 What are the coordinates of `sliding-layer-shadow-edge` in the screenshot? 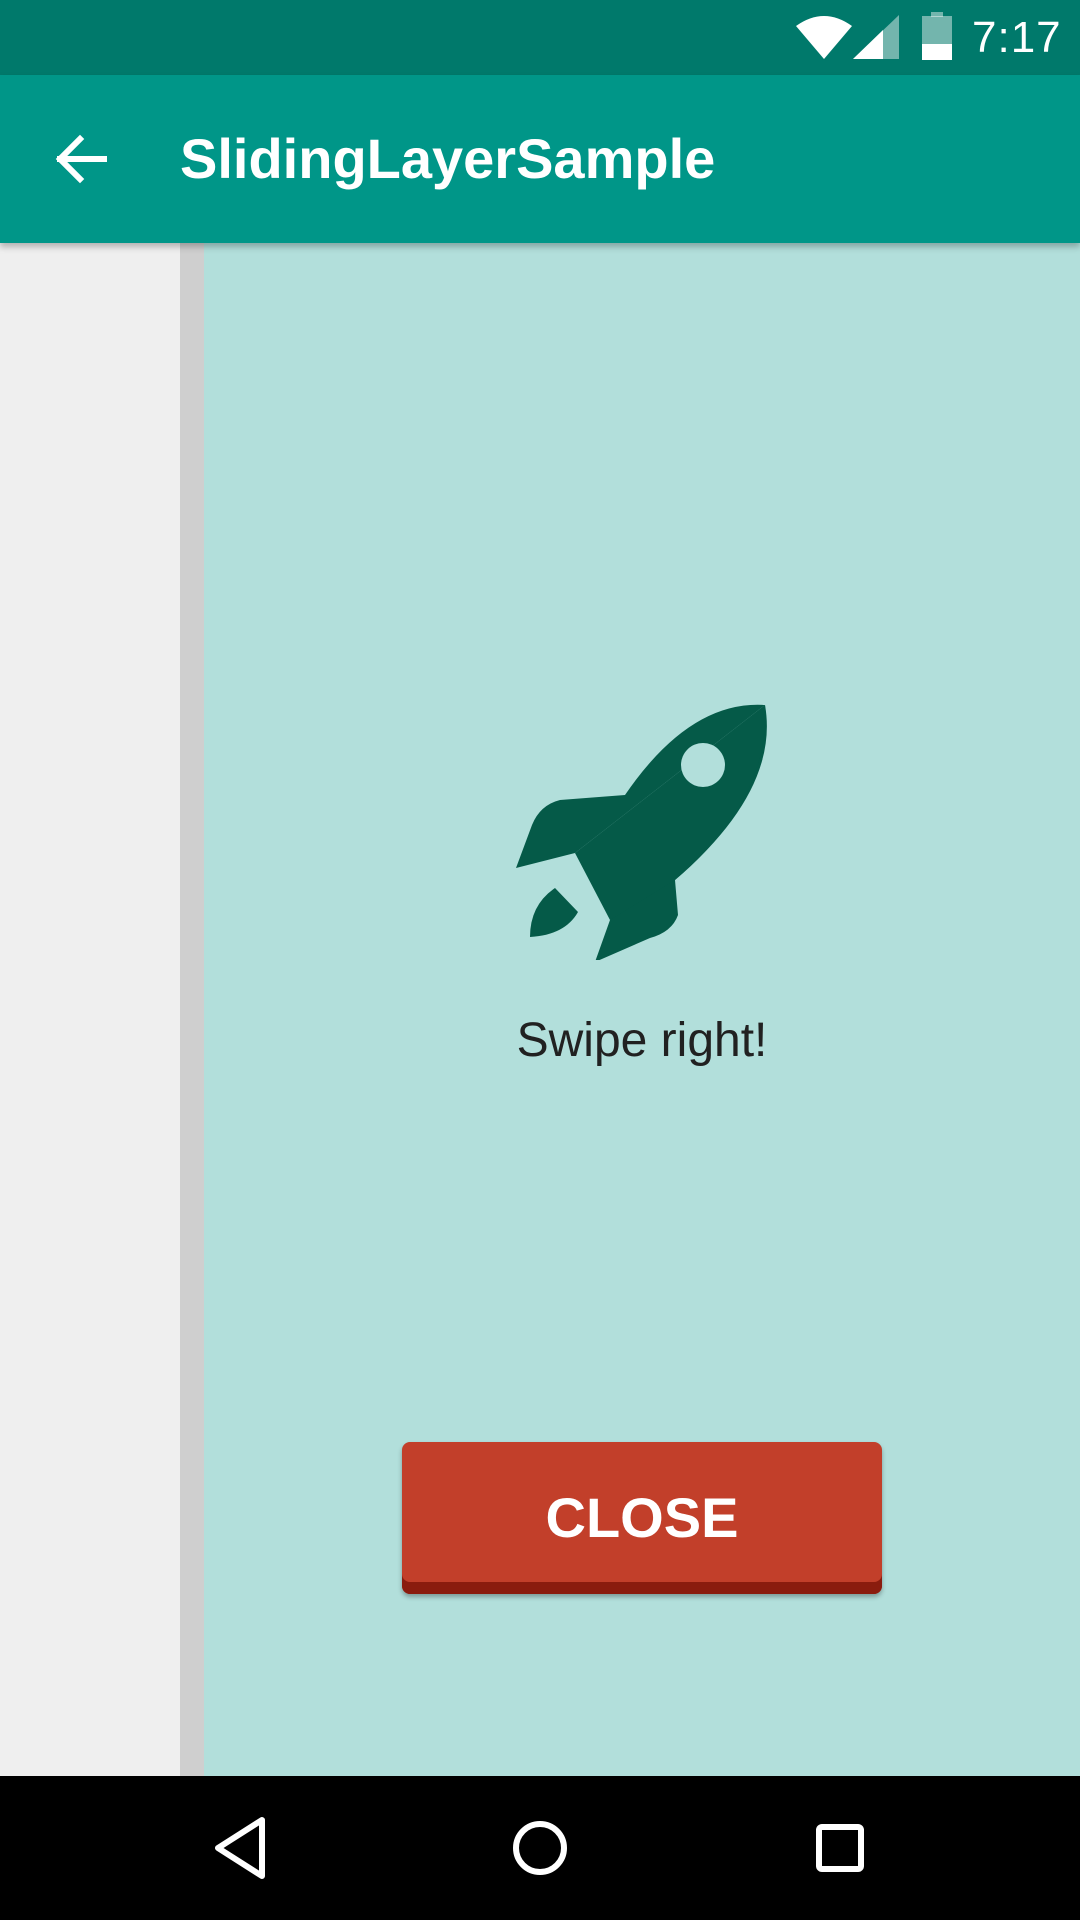 It's located at (192, 1009).